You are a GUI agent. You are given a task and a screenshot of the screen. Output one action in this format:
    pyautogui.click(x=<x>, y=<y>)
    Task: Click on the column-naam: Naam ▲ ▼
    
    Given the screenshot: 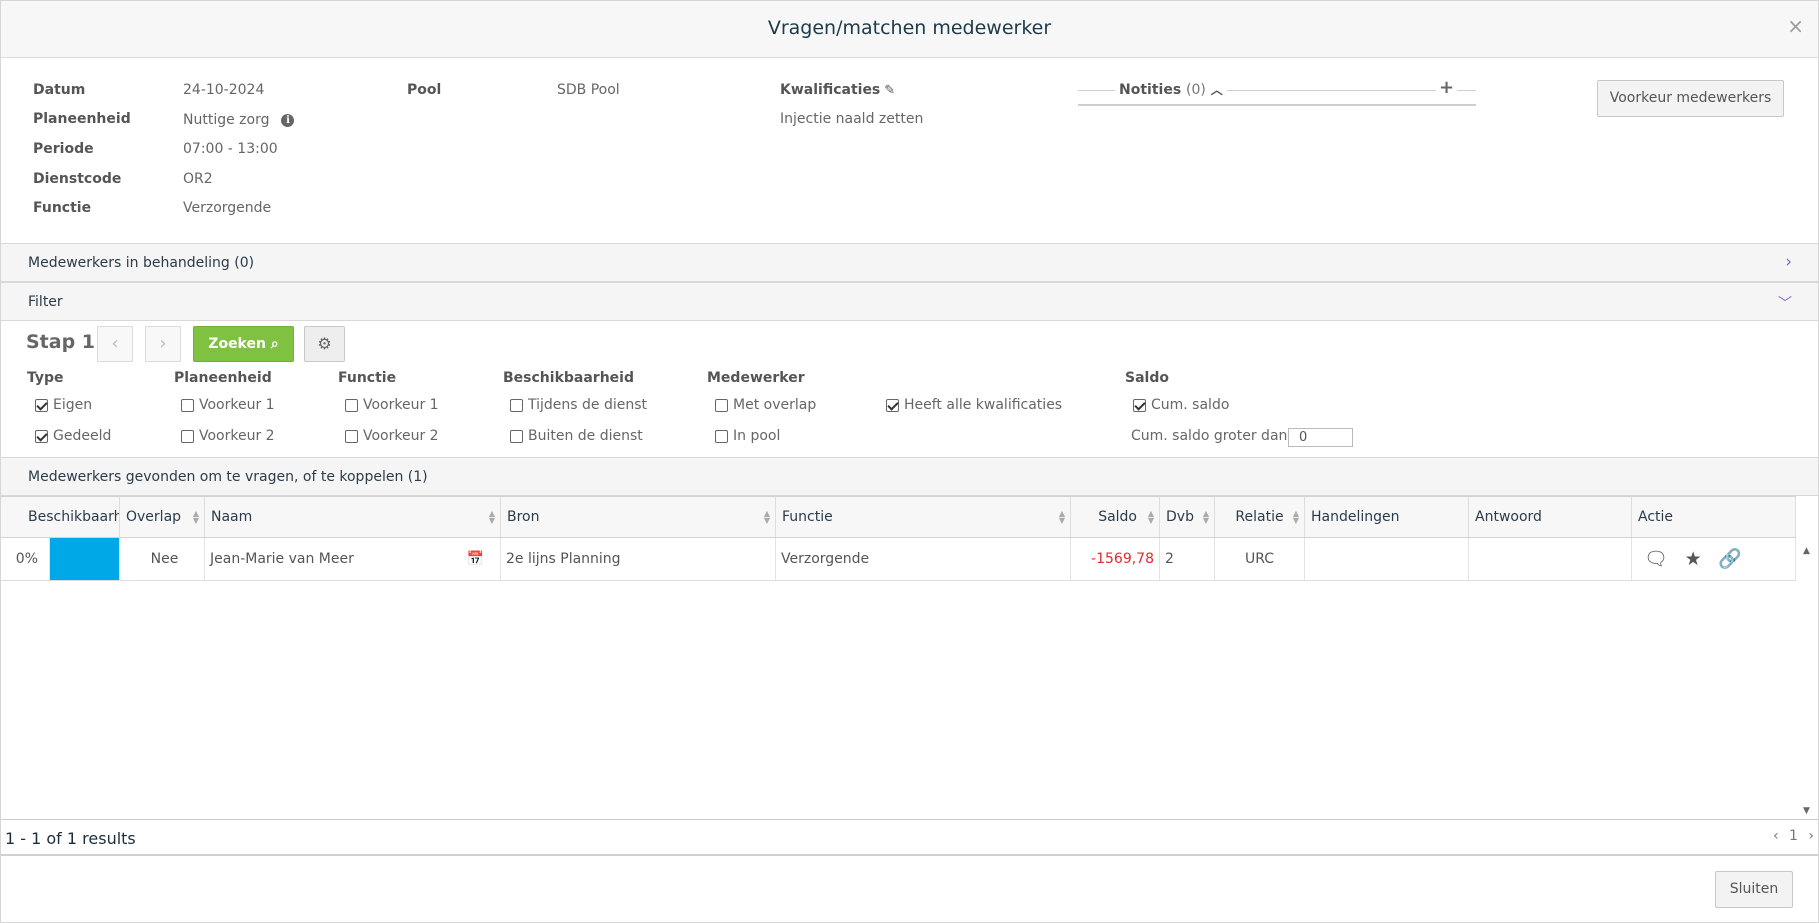 What is the action you would take?
    pyautogui.click(x=353, y=517)
    